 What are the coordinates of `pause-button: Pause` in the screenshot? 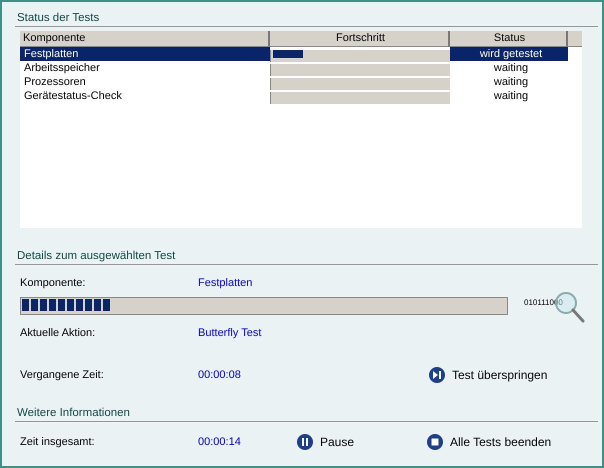 It's located at (361, 442).